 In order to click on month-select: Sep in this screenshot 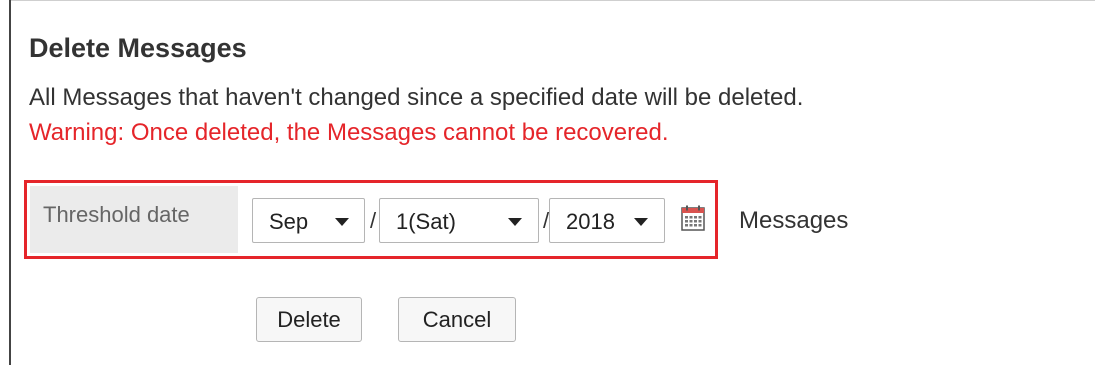, I will do `click(308, 220)`.